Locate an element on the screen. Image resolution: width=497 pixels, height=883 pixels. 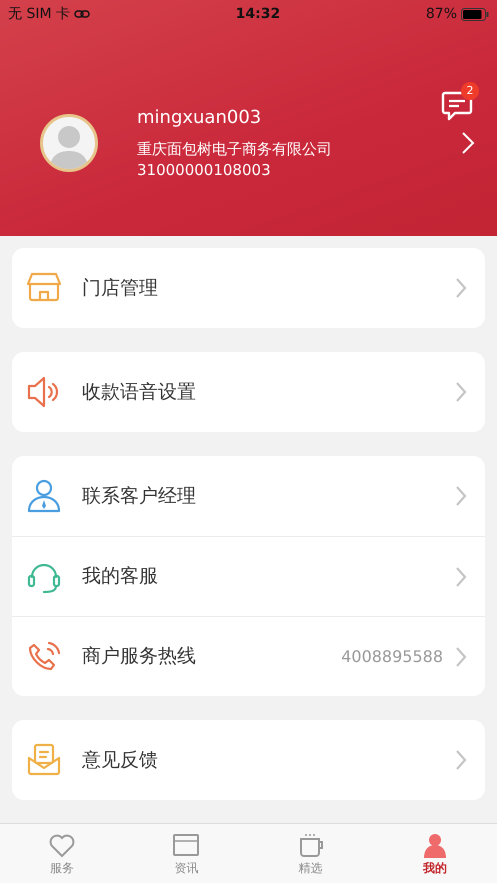
company-name: 重庆面包树电子商务有限公司 is located at coordinates (235, 149).